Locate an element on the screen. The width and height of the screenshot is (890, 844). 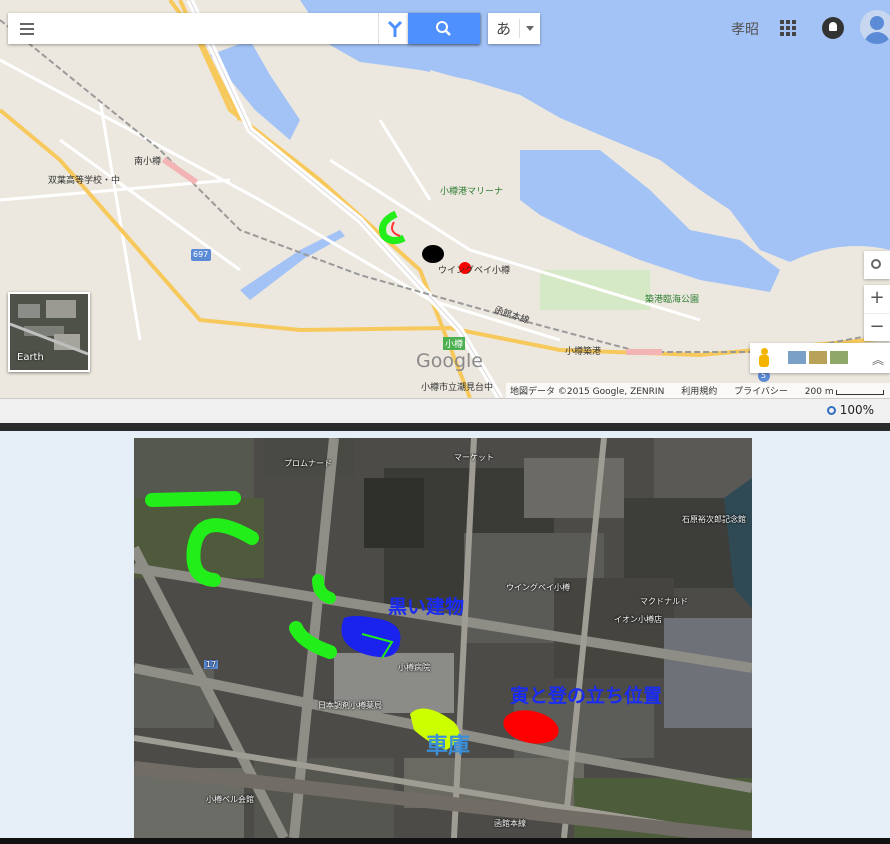
sat-label-market: マーケット is located at coordinates (474, 457).